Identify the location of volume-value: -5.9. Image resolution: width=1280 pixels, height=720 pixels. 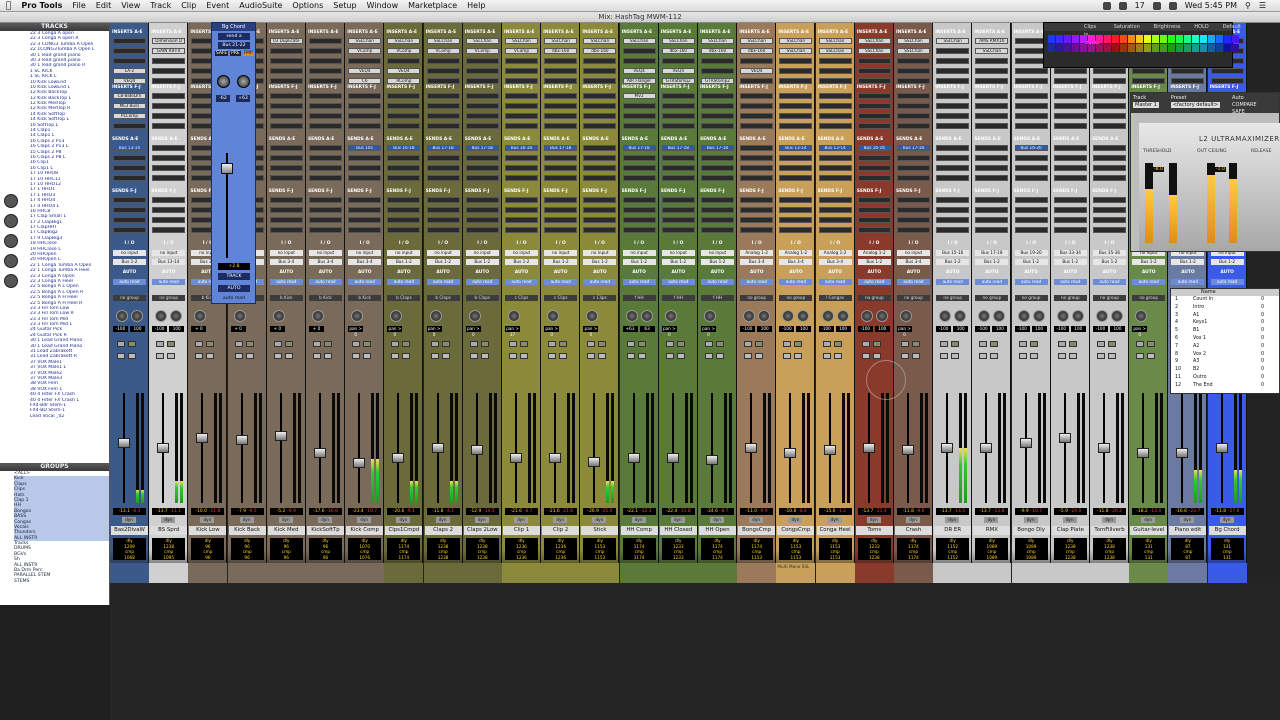
(1063, 511).